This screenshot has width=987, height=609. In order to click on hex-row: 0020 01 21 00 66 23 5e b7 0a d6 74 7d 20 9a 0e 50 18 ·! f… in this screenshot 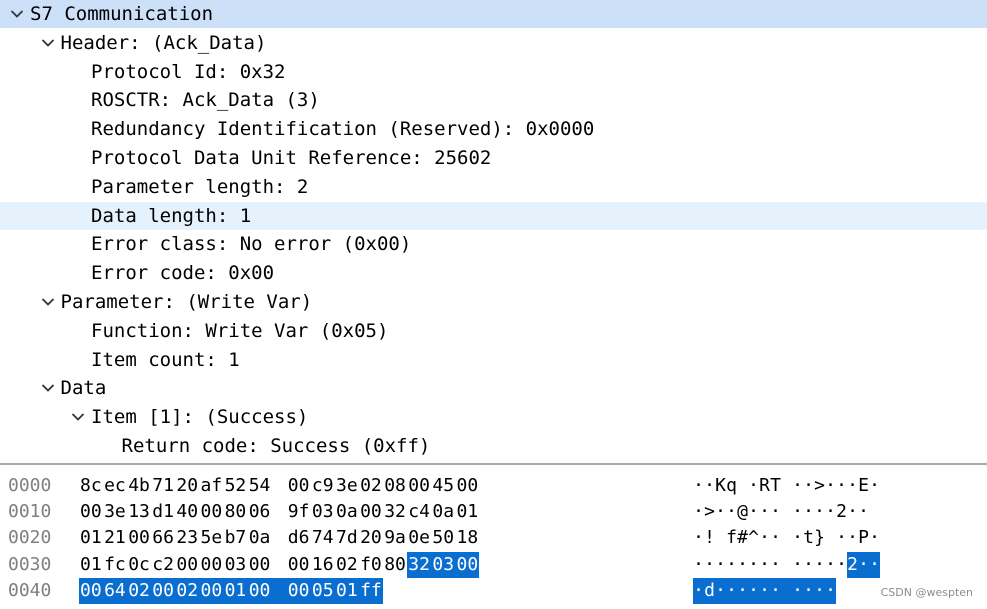, I will do `click(493, 538)`.